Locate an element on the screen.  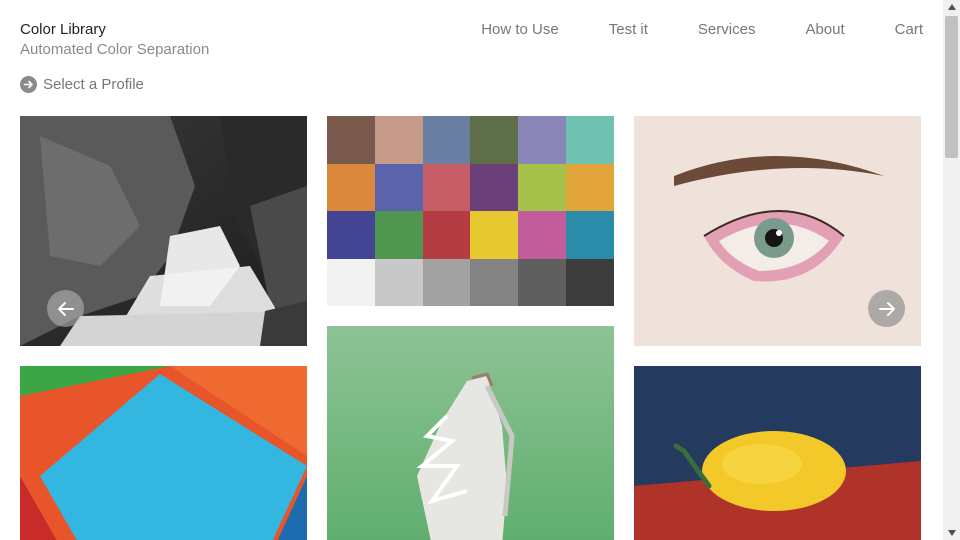
color-checker-grid is located at coordinates (470, 211).